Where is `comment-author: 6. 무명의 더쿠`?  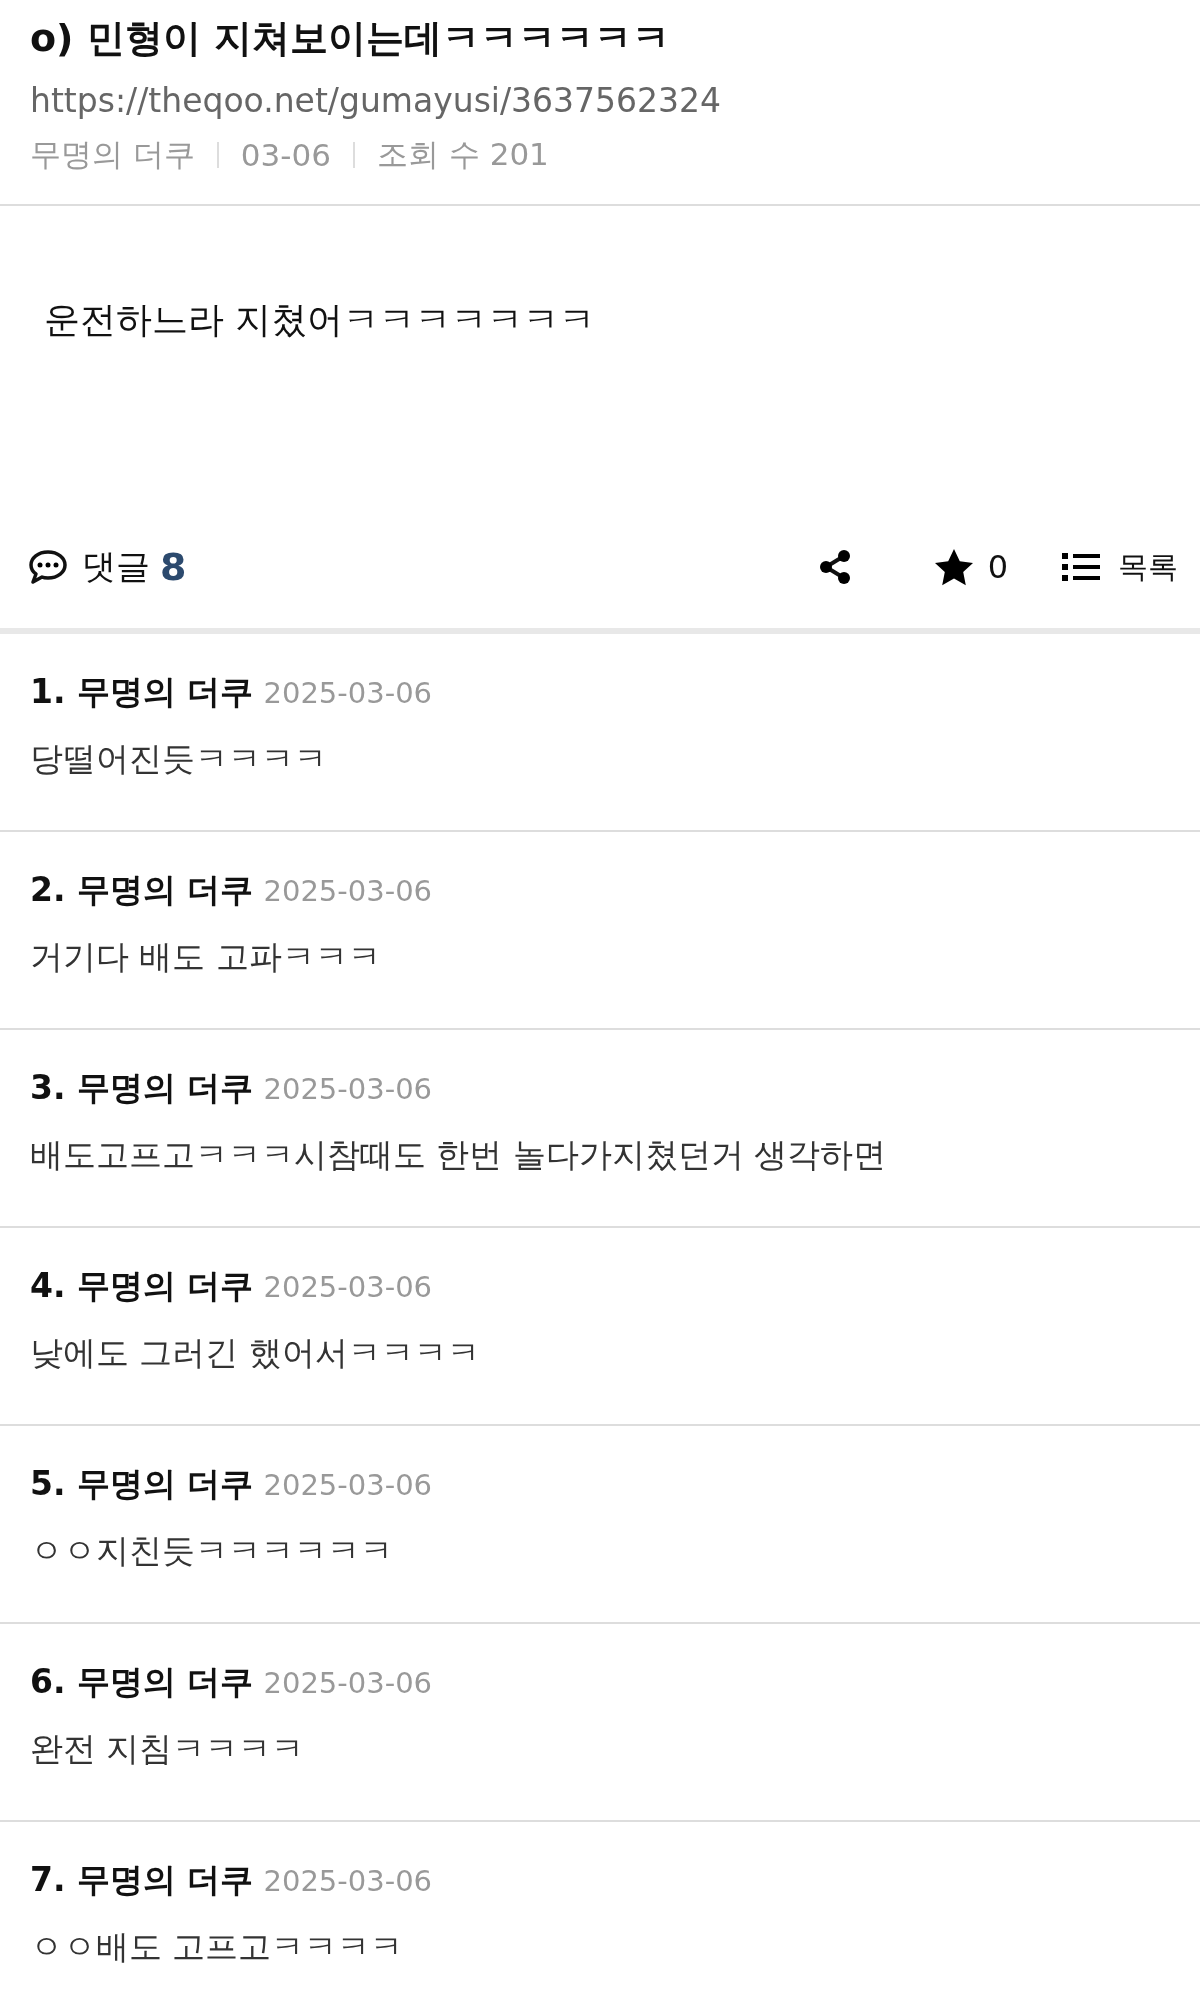
comment-author: 6. 무명의 더쿠 is located at coordinates (142, 1682).